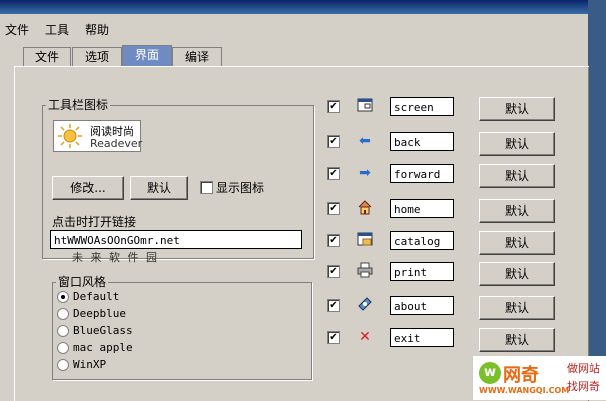 The height and width of the screenshot is (401, 606). I want to click on style-radio-default, so click(63, 297).